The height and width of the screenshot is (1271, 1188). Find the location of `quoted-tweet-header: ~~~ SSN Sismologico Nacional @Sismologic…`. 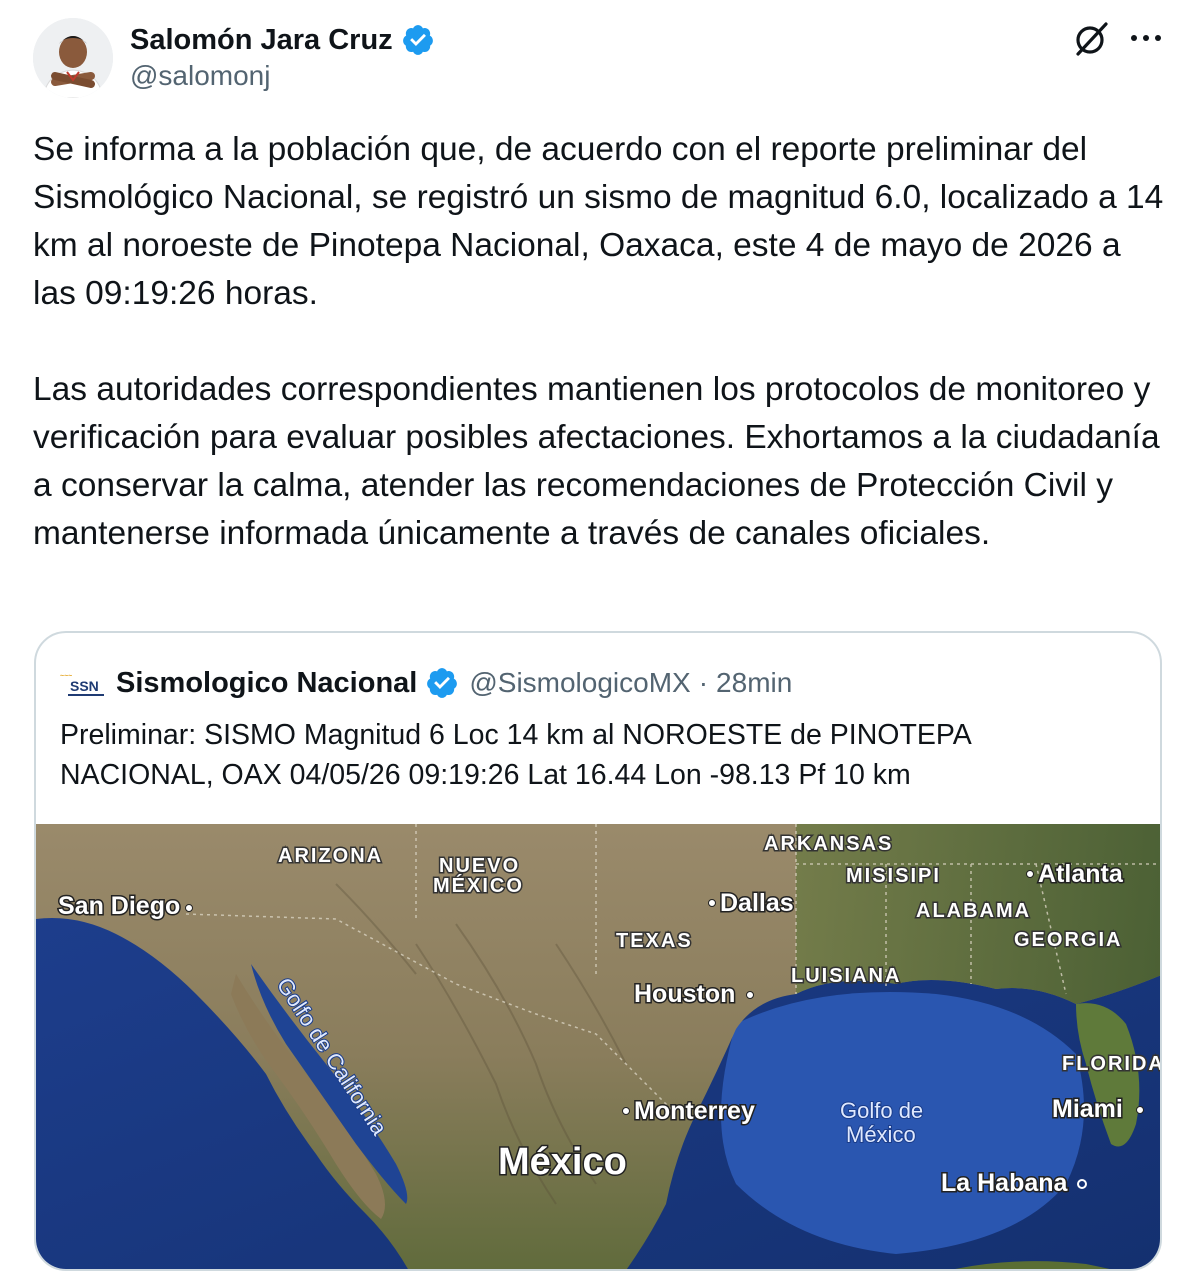

quoted-tweet-header: ~~~ SSN Sismologico Nacional @Sismologic… is located at coordinates (426, 683).